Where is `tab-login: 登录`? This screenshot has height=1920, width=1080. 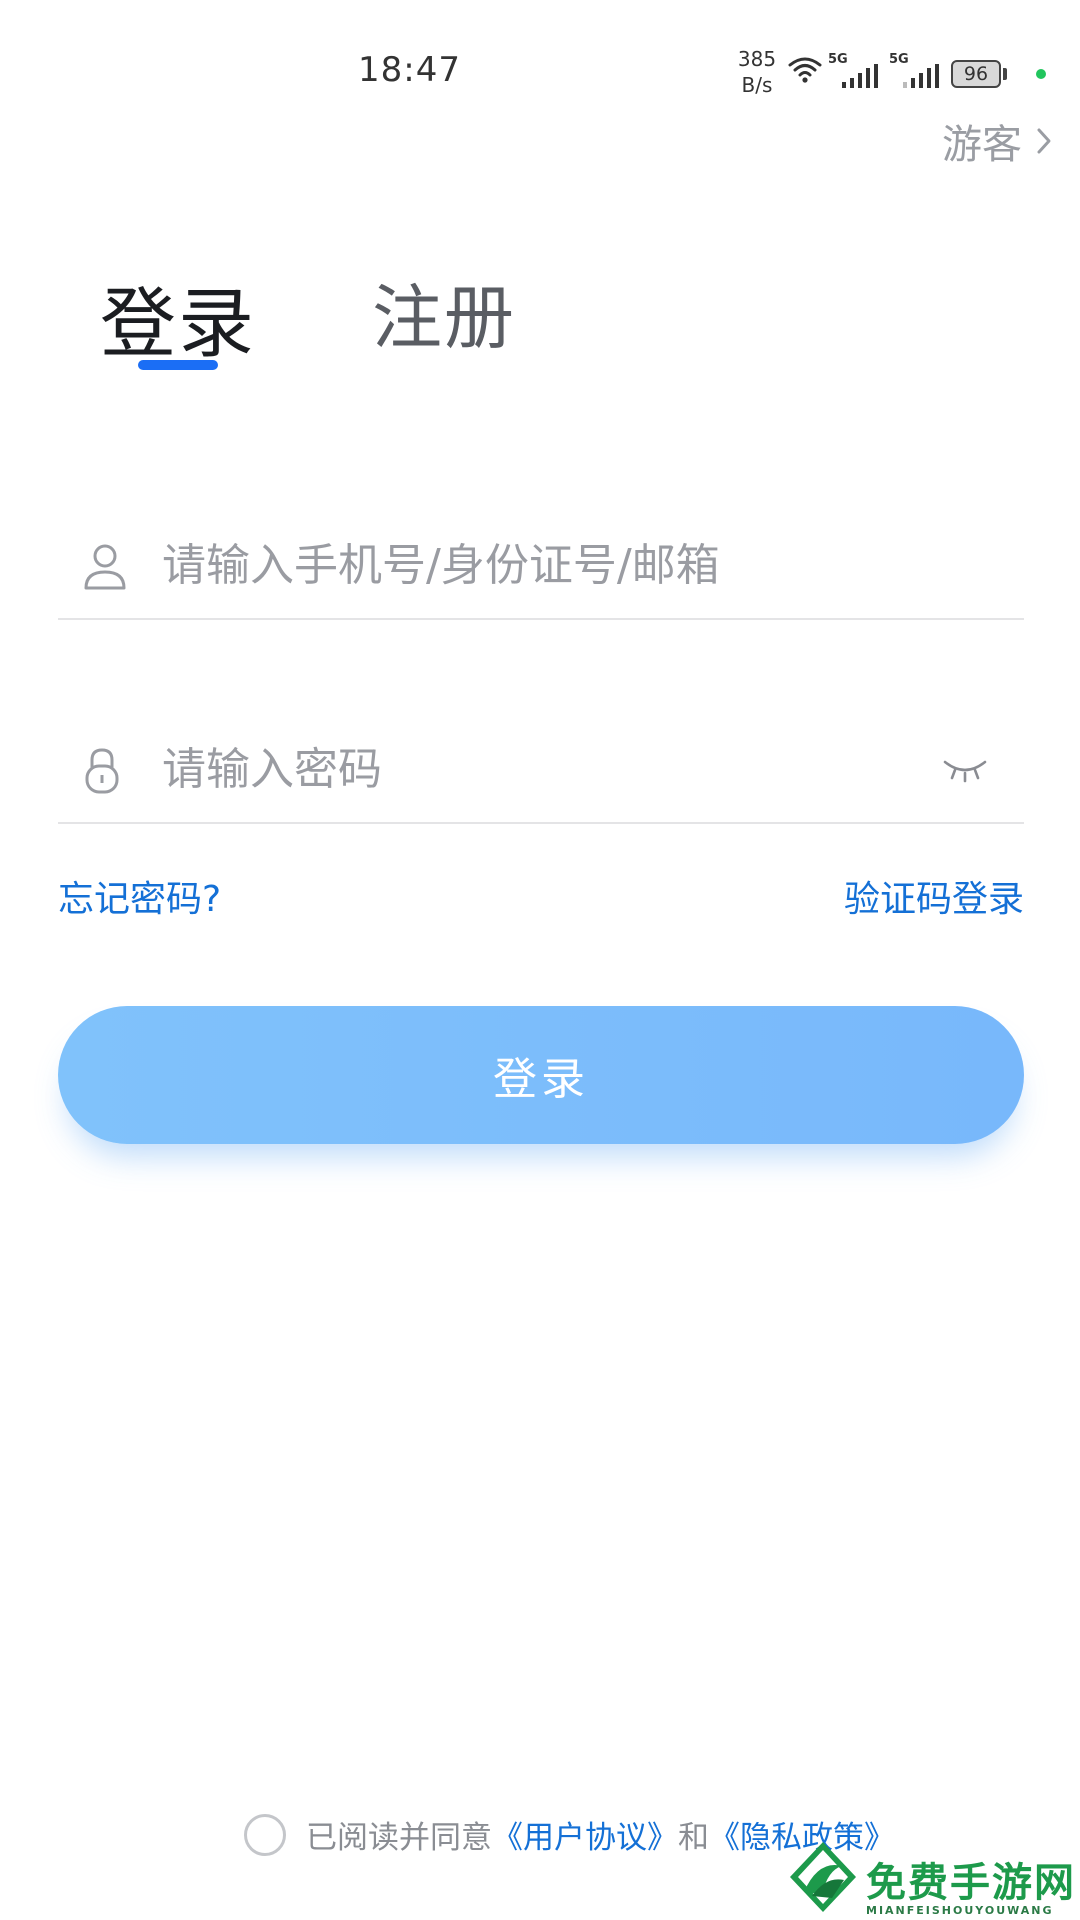
tab-login: 登录 is located at coordinates (178, 317).